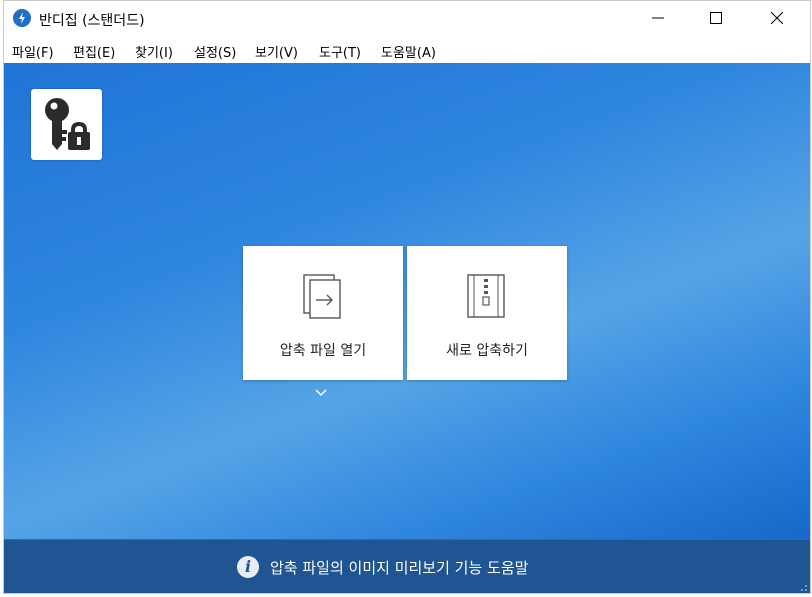 The height and width of the screenshot is (597, 812). I want to click on menu-find: 찾기(I), so click(154, 51).